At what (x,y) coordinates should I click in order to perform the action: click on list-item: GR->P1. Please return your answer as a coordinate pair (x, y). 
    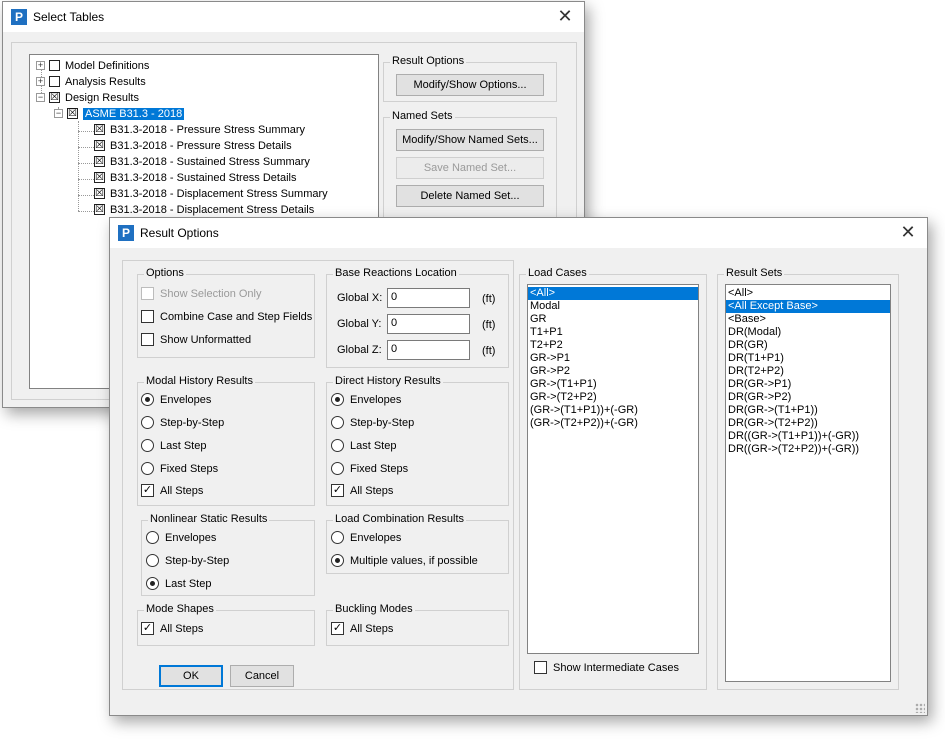
    Looking at the image, I should click on (613, 358).